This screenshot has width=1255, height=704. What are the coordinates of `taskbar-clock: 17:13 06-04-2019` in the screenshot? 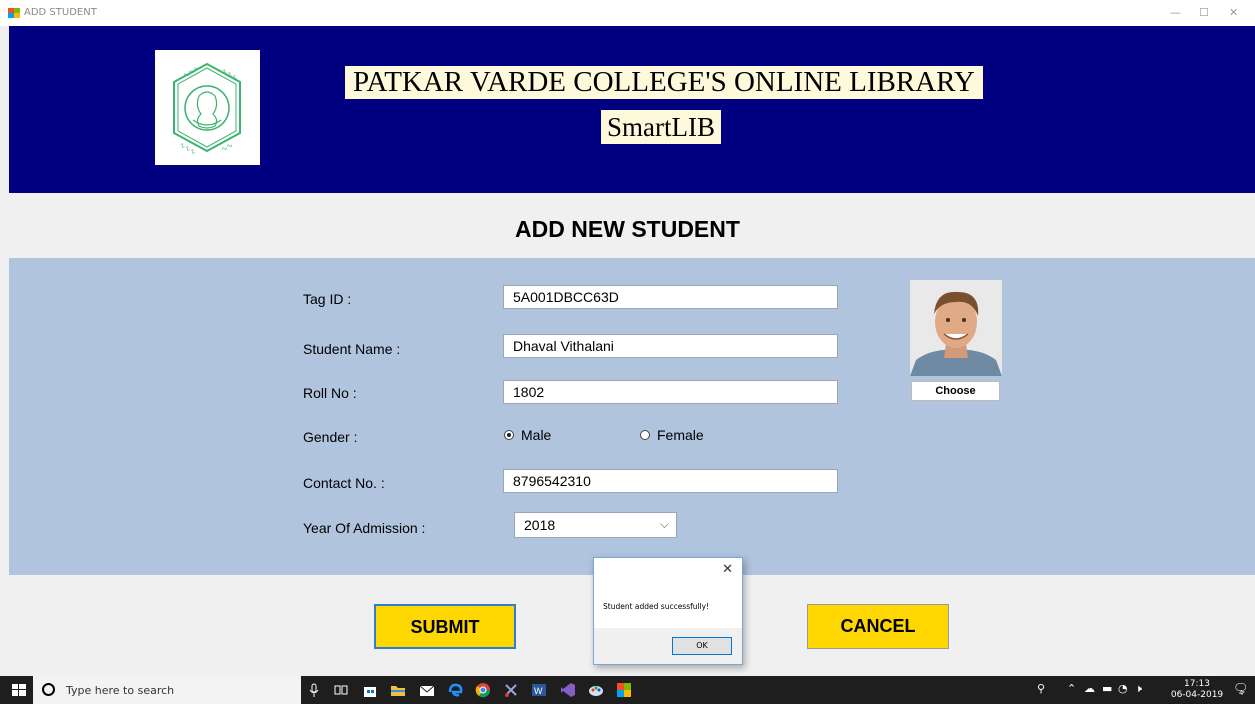 It's located at (1197, 690).